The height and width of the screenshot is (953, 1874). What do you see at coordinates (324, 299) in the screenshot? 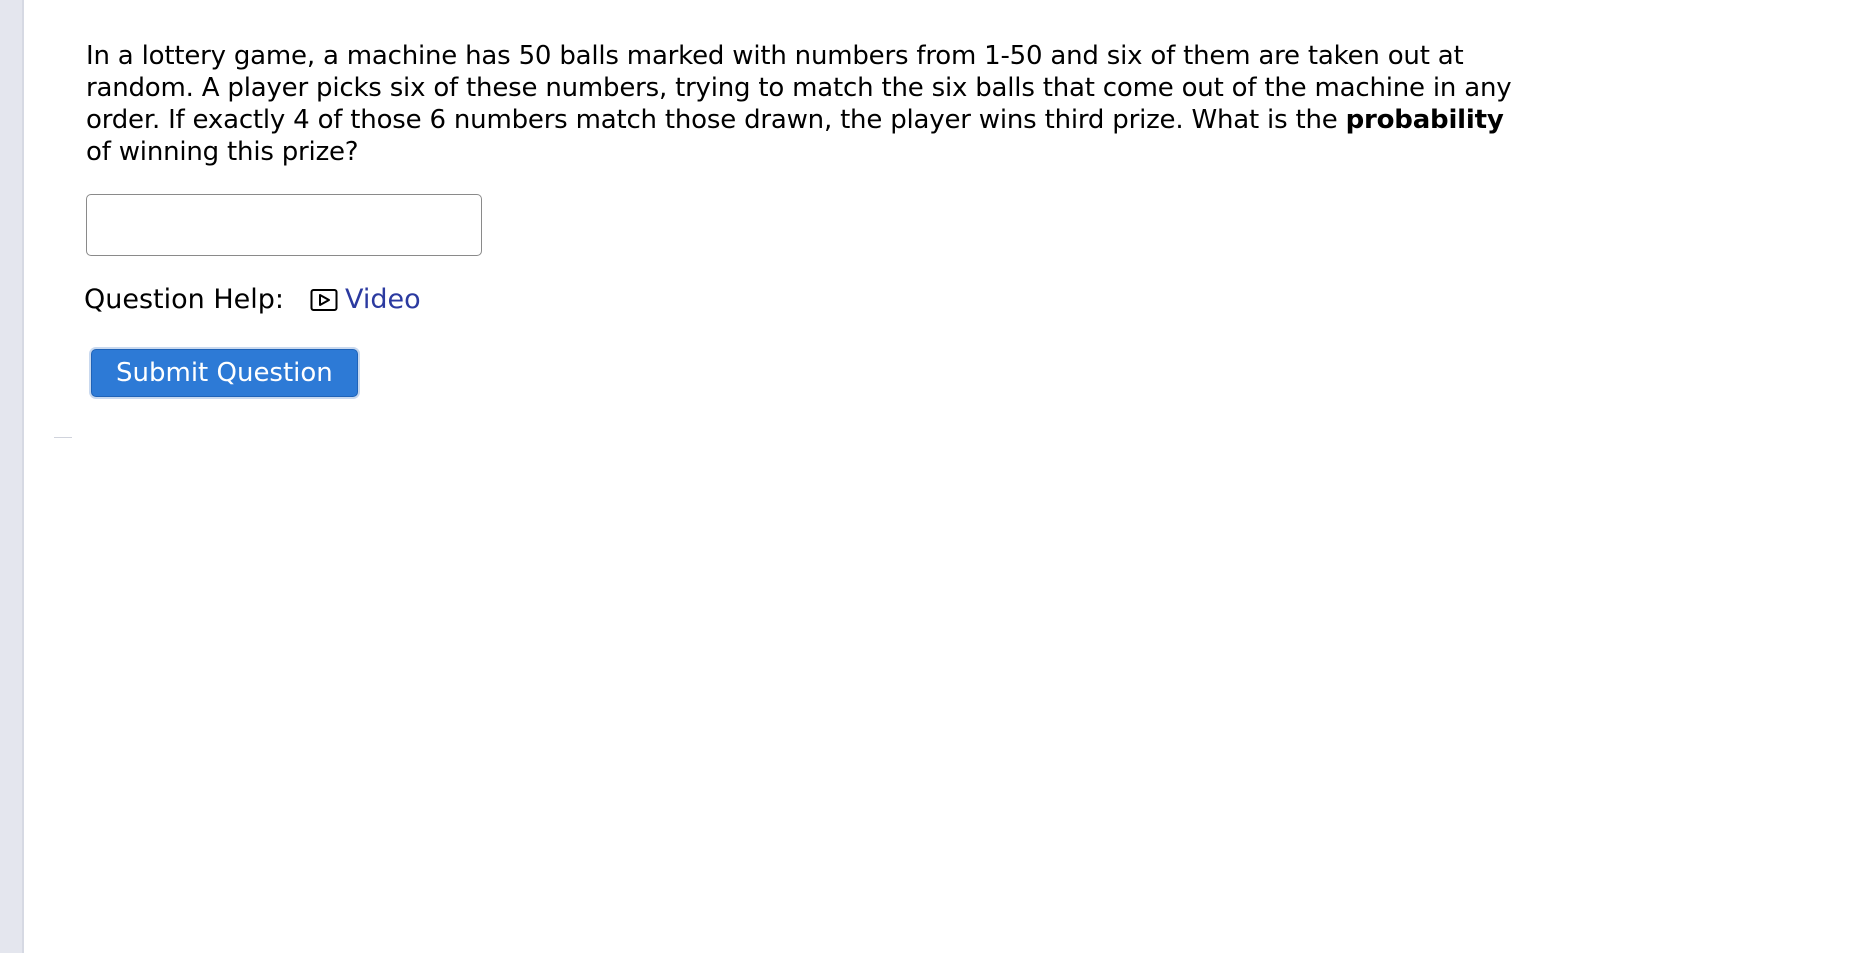
I see `play-video-icon` at bounding box center [324, 299].